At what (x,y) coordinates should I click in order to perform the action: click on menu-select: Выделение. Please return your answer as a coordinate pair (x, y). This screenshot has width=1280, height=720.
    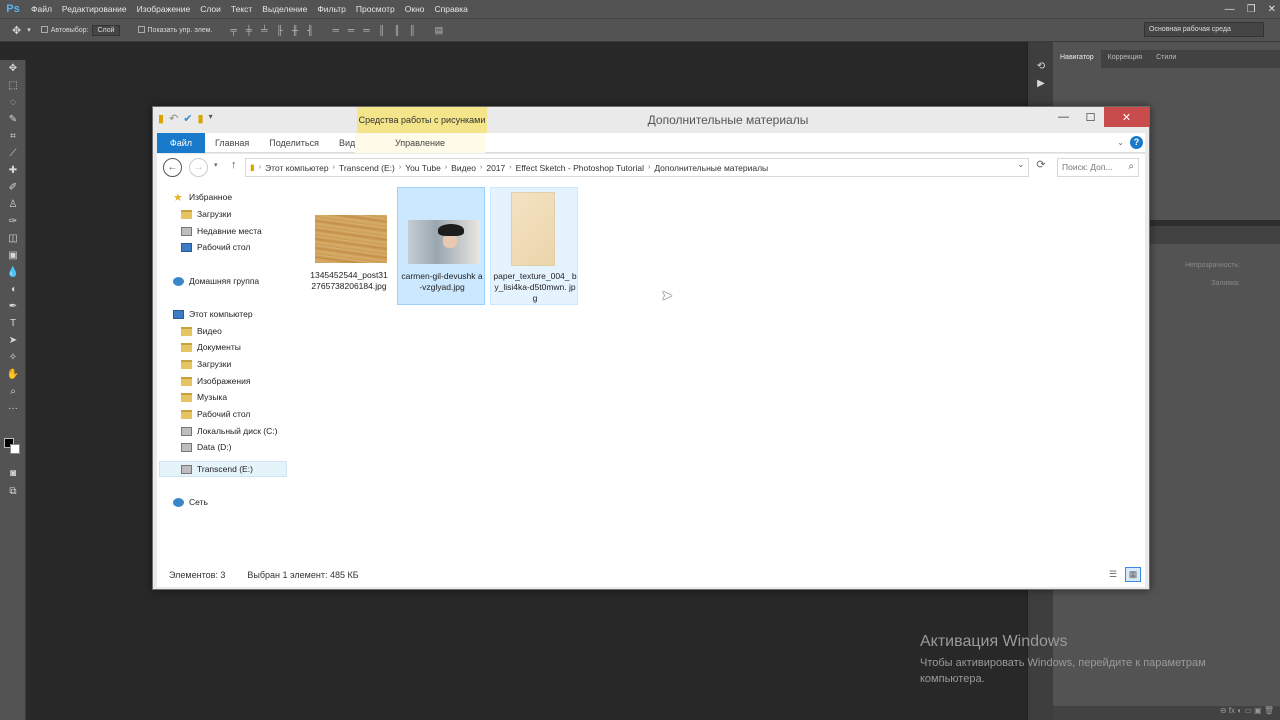
    Looking at the image, I should click on (284, 9).